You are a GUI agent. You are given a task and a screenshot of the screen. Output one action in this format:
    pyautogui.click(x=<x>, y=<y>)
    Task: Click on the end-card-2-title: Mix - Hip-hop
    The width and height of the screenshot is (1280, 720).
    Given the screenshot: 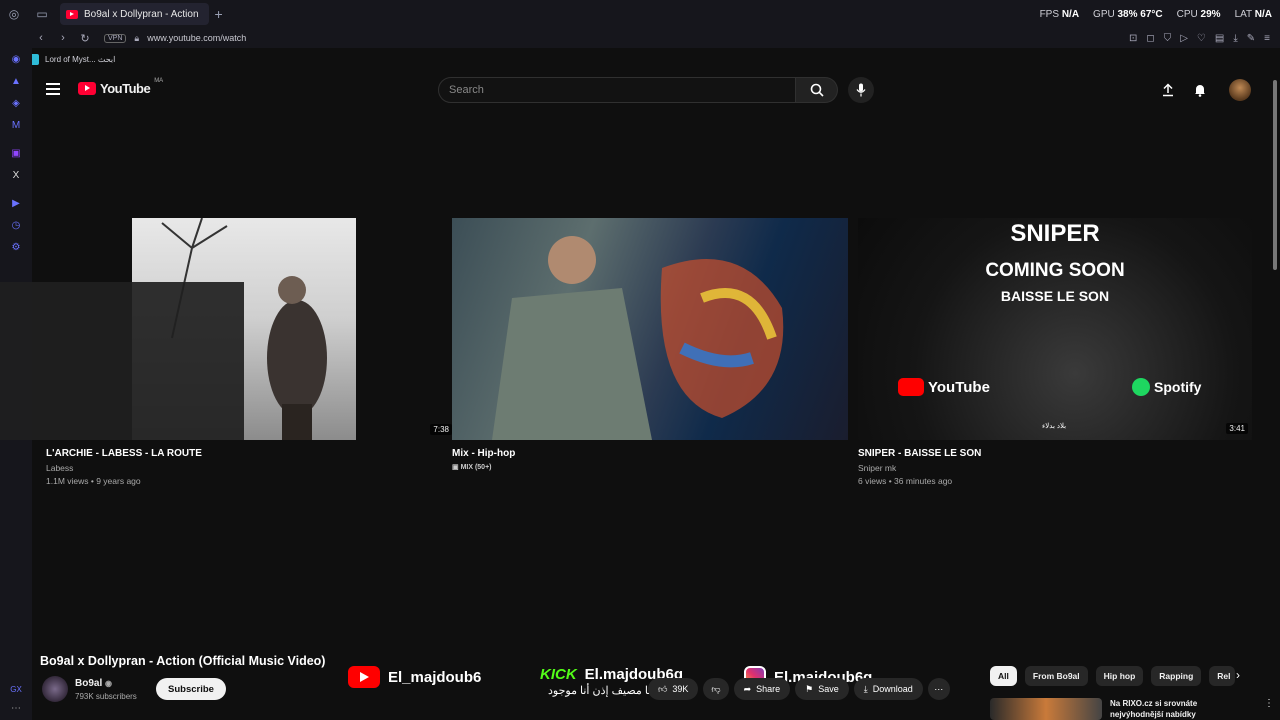 What is the action you would take?
    pyautogui.click(x=650, y=453)
    